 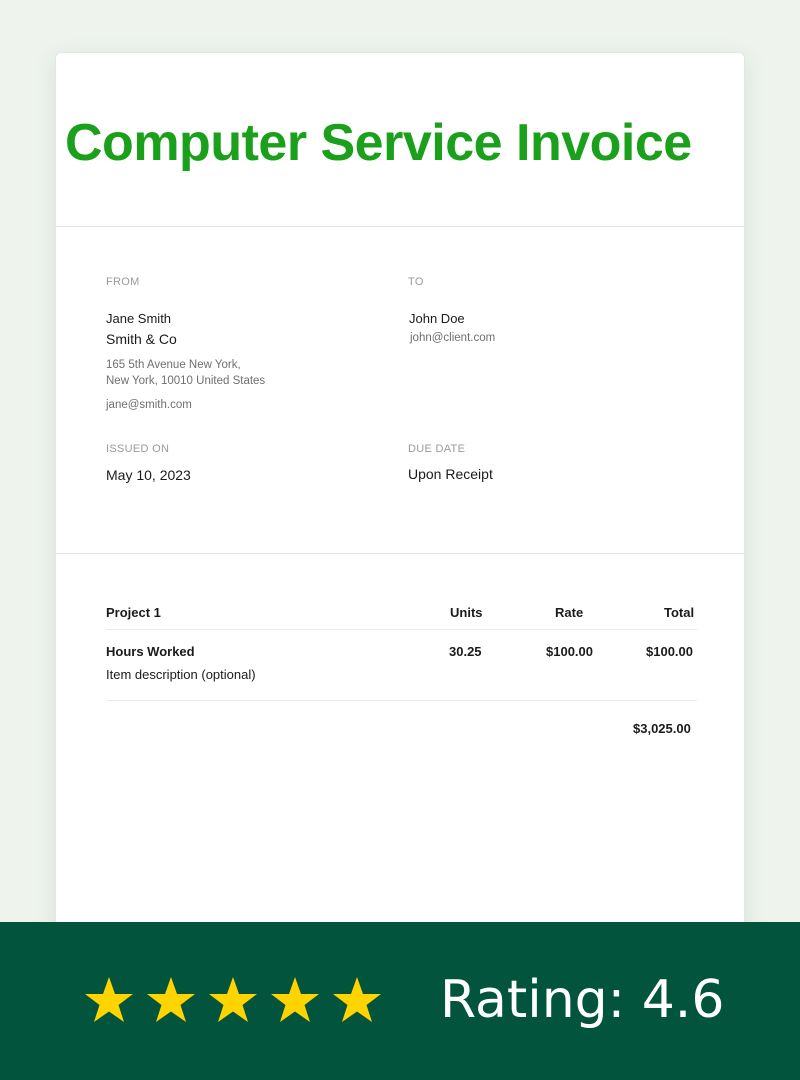 What do you see at coordinates (669, 651) in the screenshot?
I see `row-total: $100.00` at bounding box center [669, 651].